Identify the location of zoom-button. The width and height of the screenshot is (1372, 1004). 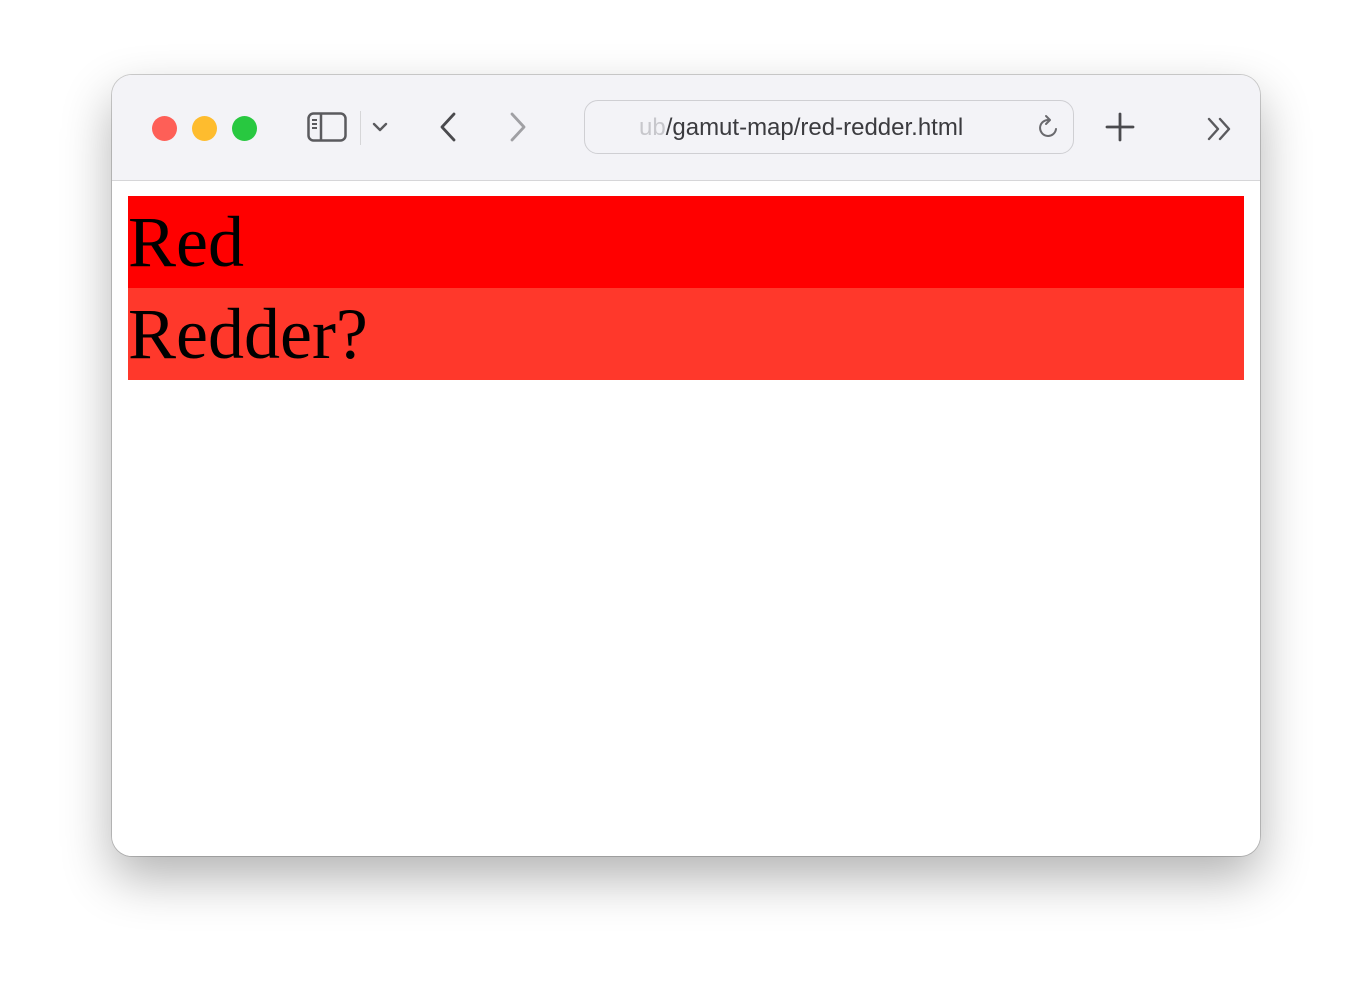
(244, 128).